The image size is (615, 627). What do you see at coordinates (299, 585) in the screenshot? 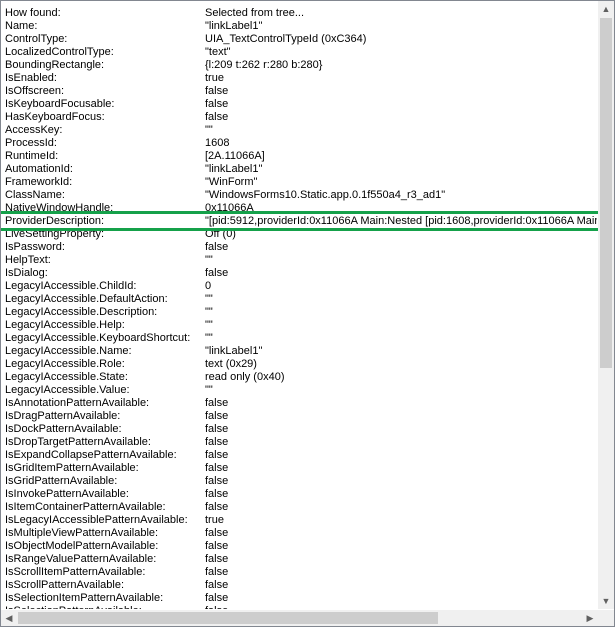
I see `property-row: IsScrollPatternAvailable: false` at bounding box center [299, 585].